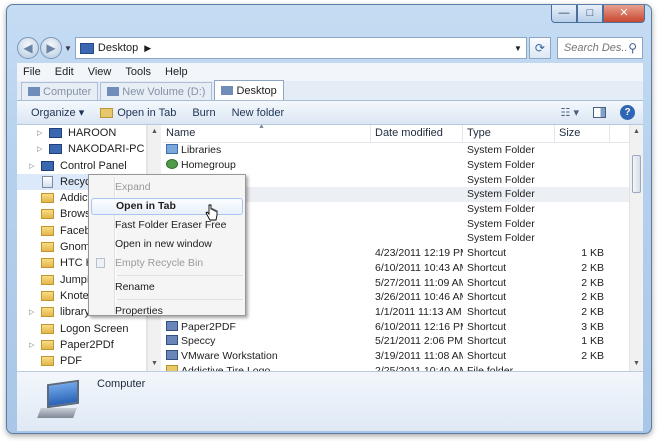 The width and height of the screenshot is (660, 441). I want to click on column-header-size: Size, so click(582, 133).